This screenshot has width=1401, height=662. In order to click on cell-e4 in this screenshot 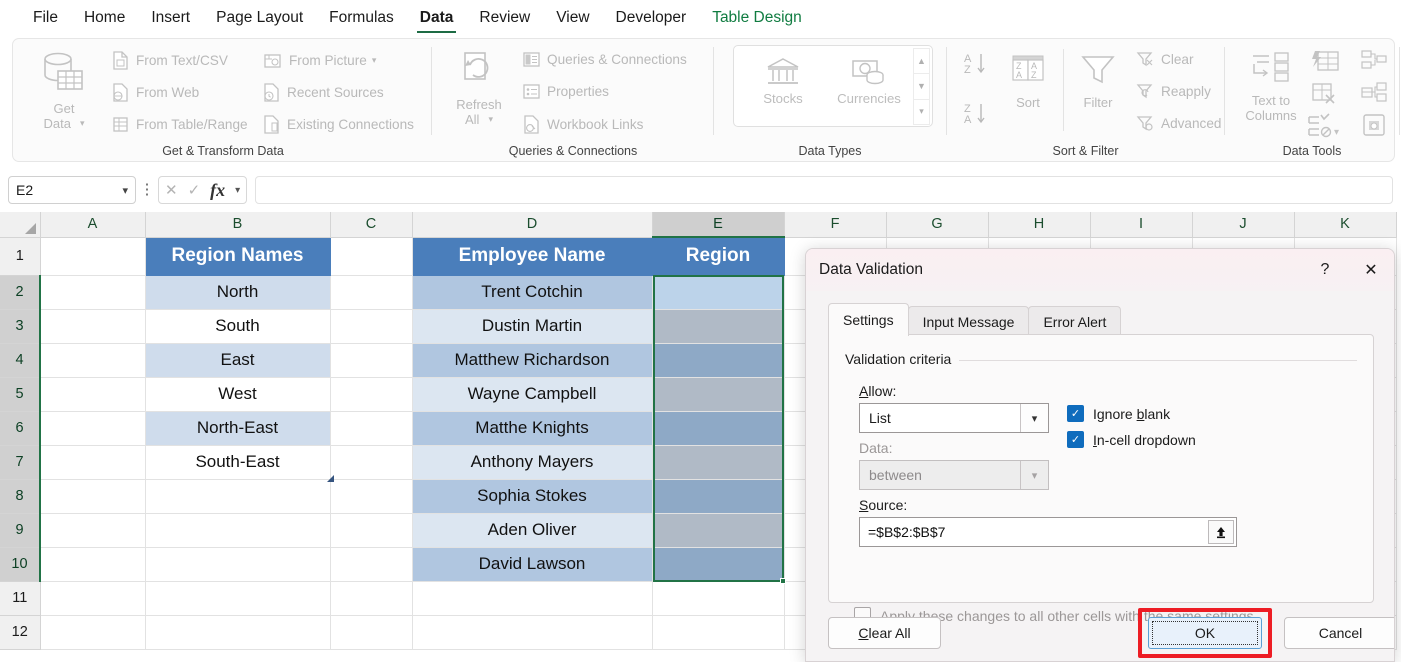, I will do `click(718, 360)`.